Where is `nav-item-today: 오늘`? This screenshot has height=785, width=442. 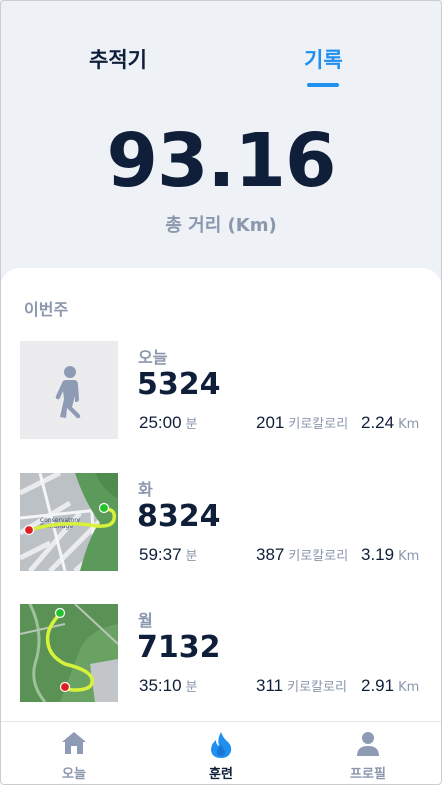
nav-item-today: 오늘 is located at coordinates (74, 753).